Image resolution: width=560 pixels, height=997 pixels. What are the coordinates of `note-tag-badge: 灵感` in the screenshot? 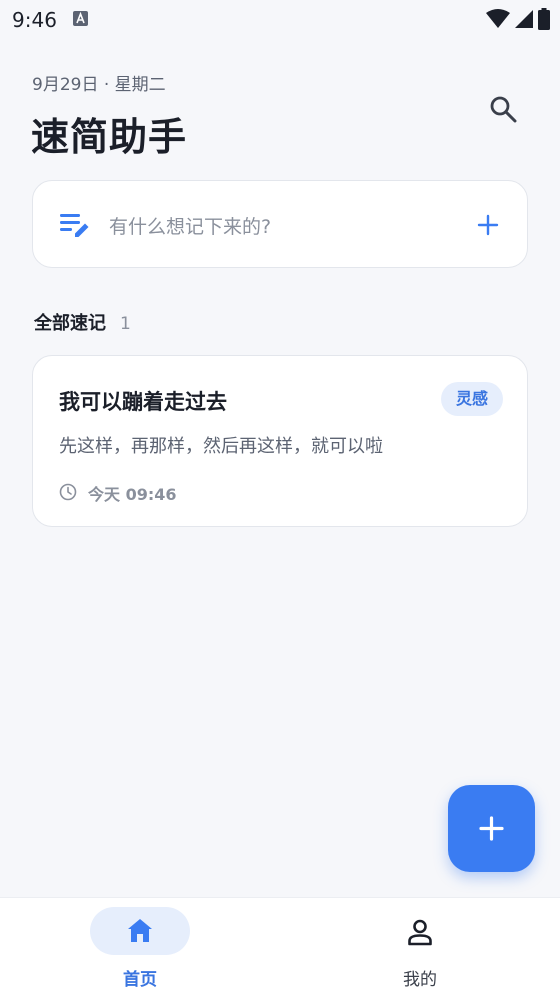 It's located at (472, 399).